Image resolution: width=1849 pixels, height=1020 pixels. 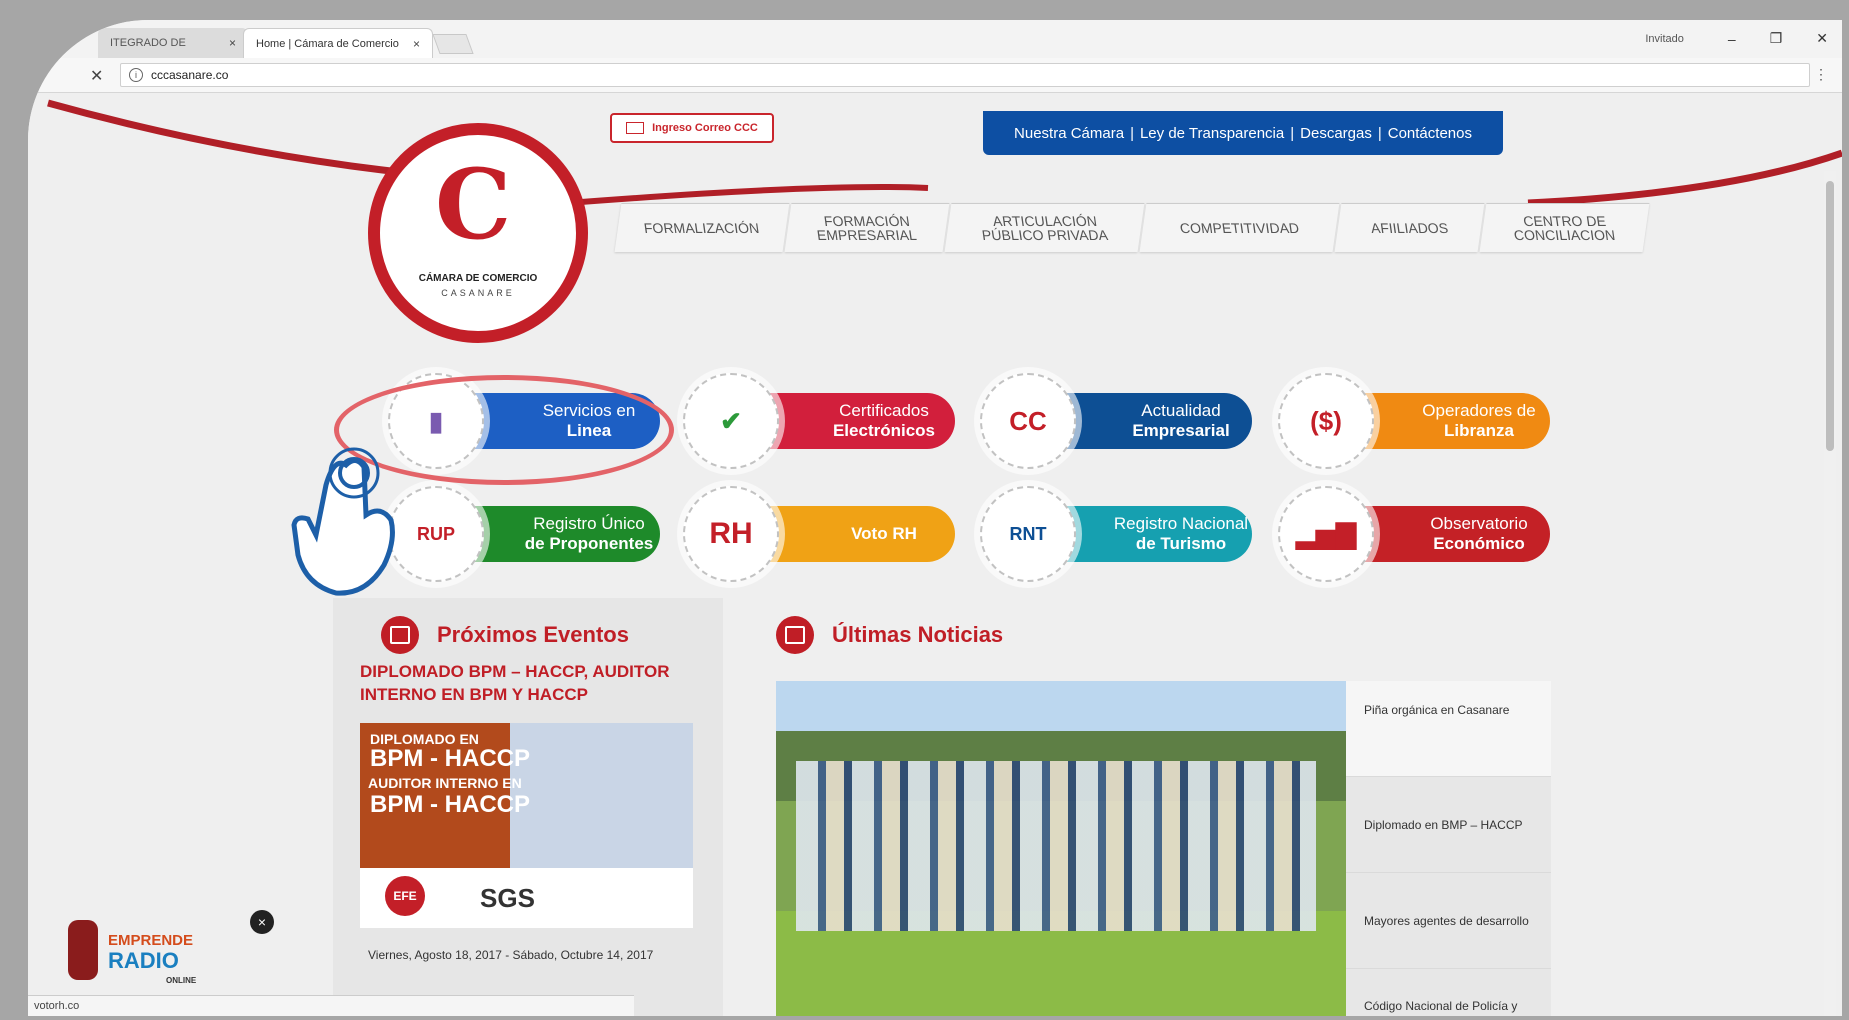 What do you see at coordinates (1479, 523) in the screenshot?
I see `service-line1: Observatorio` at bounding box center [1479, 523].